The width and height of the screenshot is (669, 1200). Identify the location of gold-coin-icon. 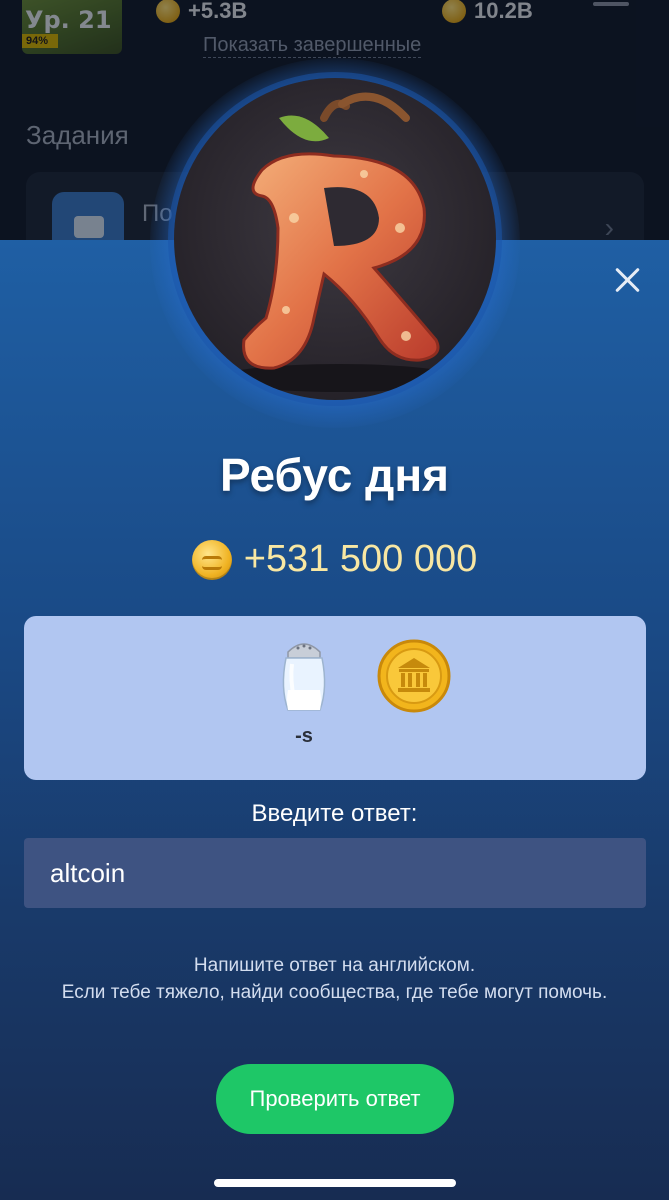
(414, 676).